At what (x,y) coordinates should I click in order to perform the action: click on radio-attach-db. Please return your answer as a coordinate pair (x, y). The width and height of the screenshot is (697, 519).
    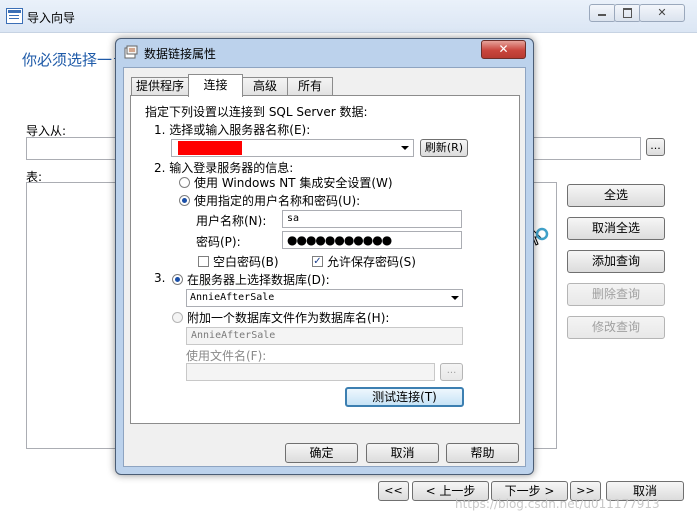
    Looking at the image, I should click on (177, 317).